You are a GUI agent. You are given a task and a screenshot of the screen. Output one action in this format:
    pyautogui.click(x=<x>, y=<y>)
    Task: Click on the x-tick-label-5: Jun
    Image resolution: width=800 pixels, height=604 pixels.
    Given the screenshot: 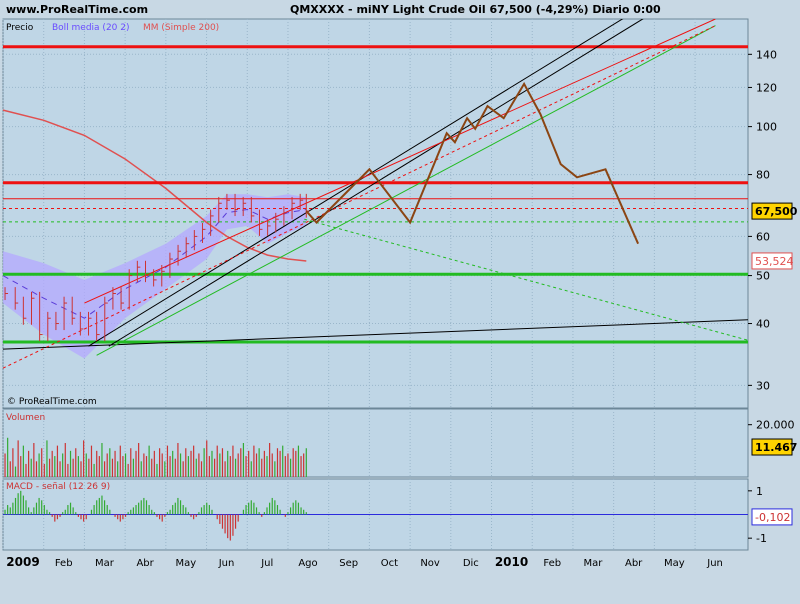 What is the action you would take?
    pyautogui.click(x=226, y=563)
    